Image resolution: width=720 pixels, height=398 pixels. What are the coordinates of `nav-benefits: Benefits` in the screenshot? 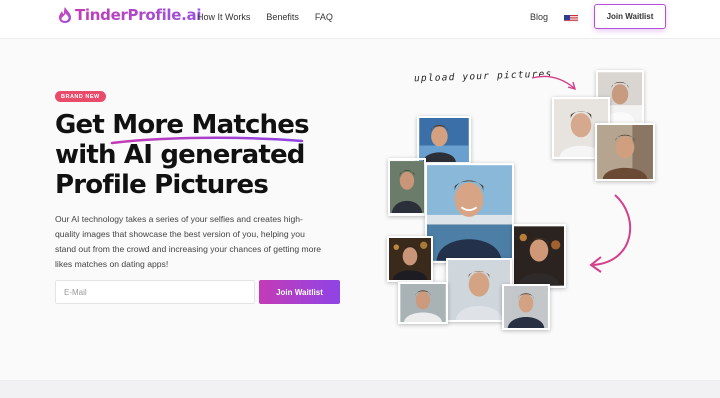 It's located at (282, 17).